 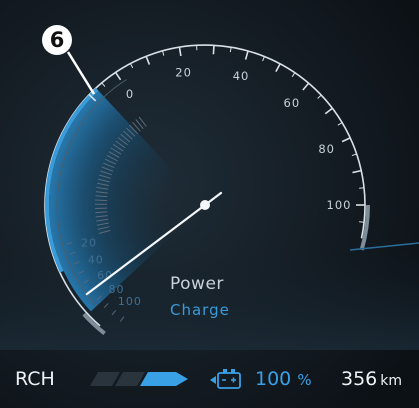 What do you see at coordinates (292, 103) in the screenshot?
I see `outer-tick-label: 60` at bounding box center [292, 103].